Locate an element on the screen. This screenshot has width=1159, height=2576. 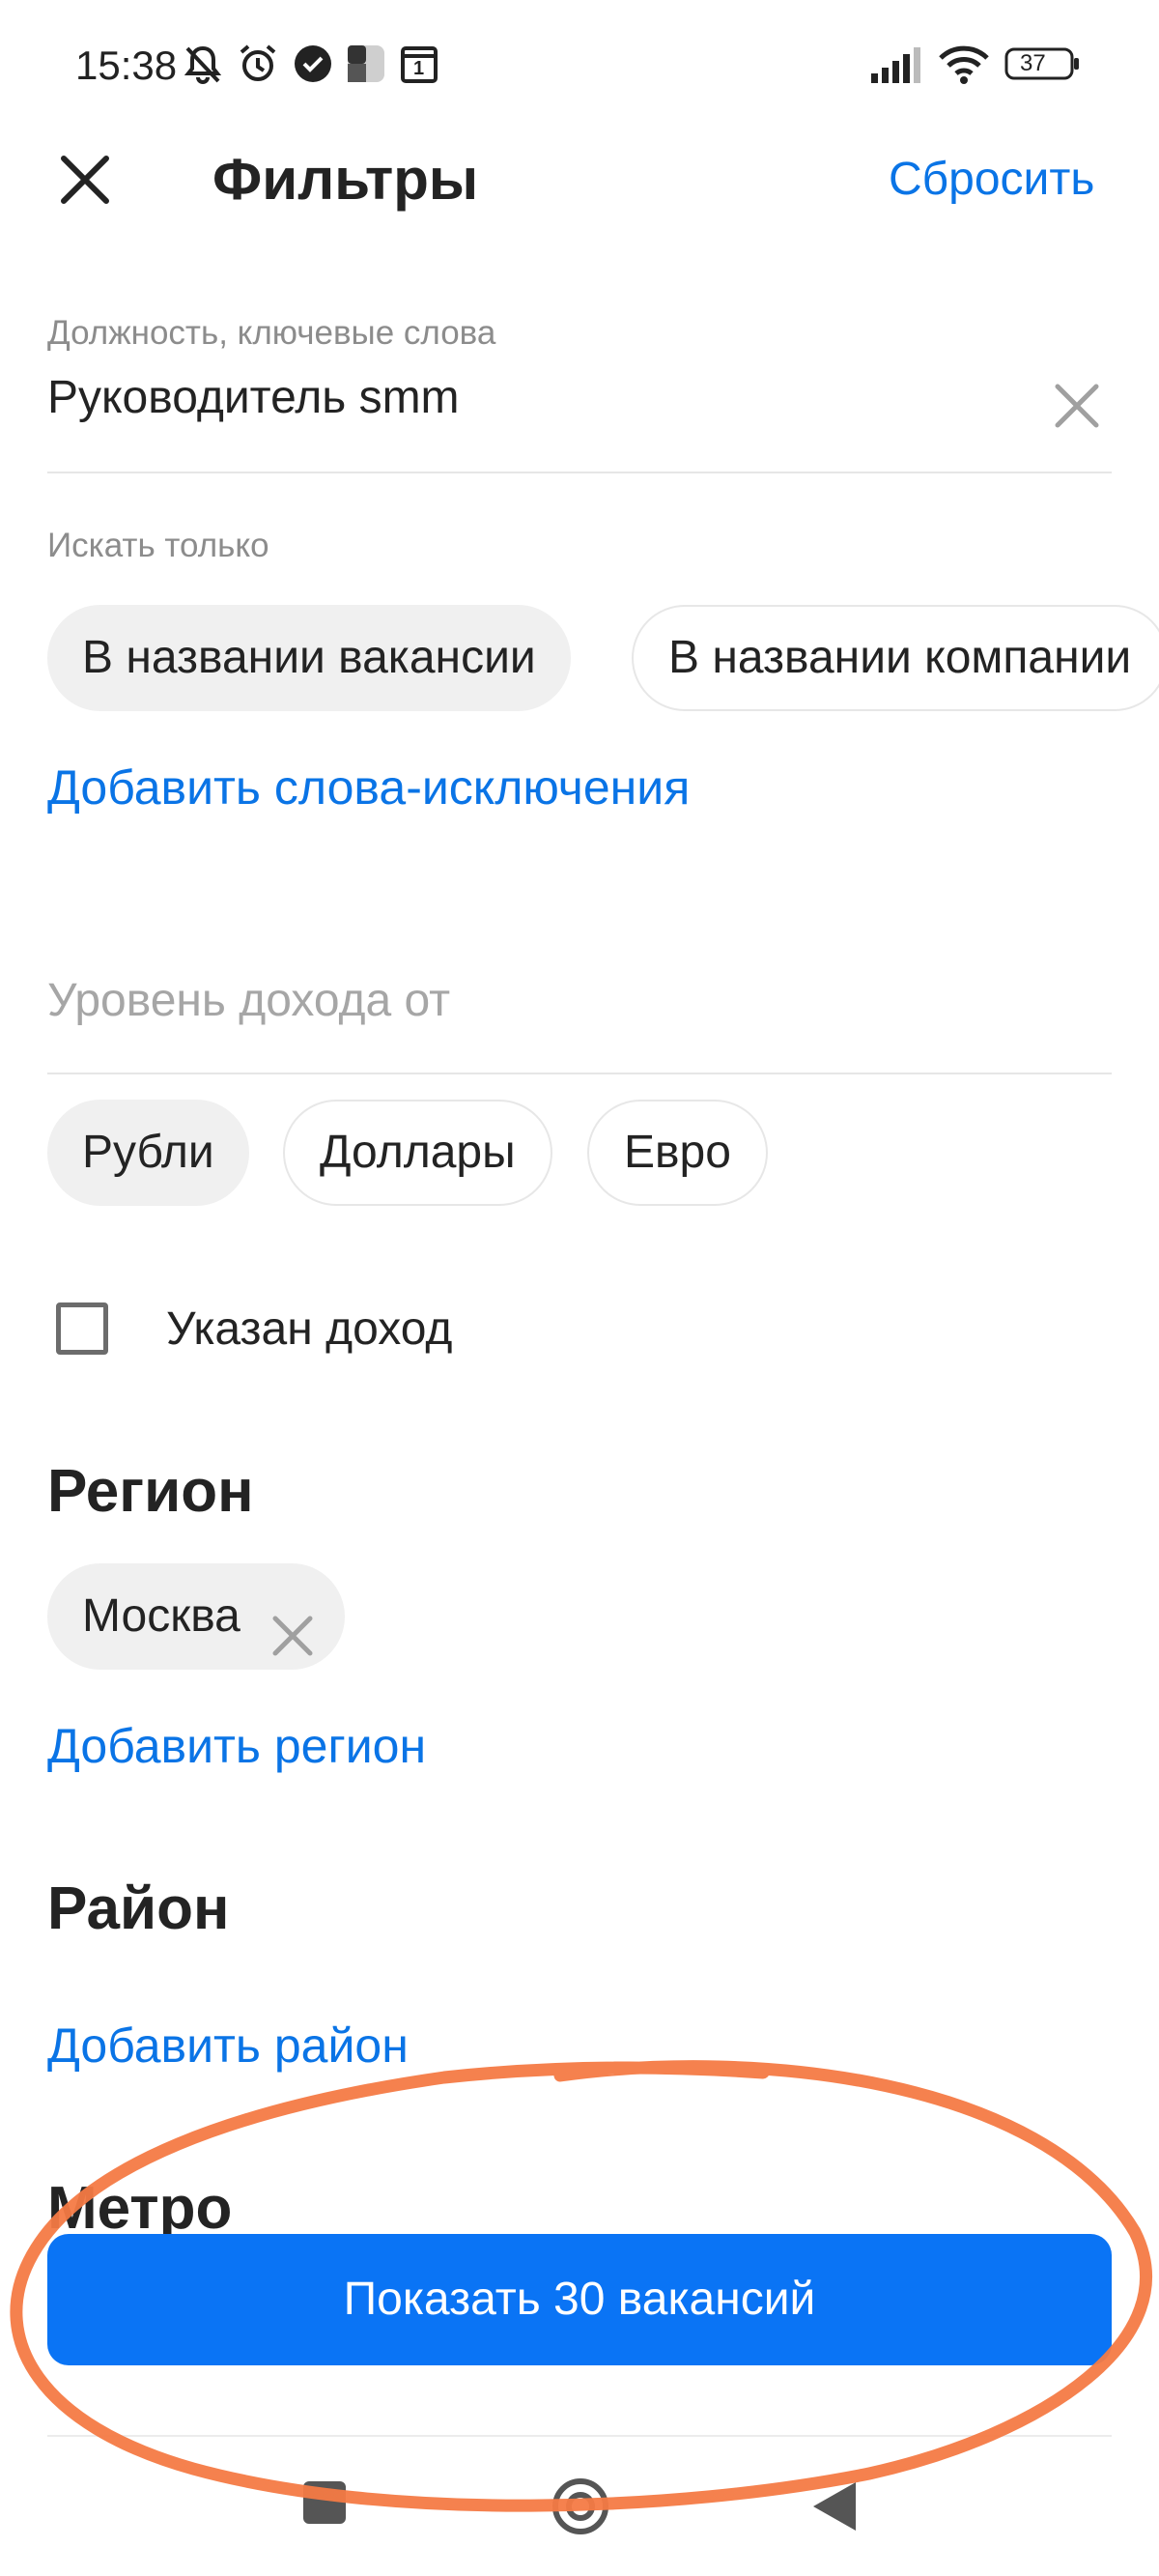
app-icon is located at coordinates (366, 64).